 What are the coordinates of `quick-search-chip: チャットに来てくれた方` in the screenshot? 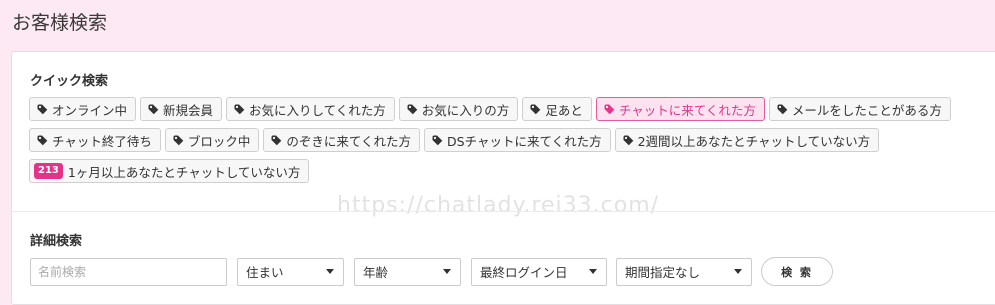 It's located at (680, 109).